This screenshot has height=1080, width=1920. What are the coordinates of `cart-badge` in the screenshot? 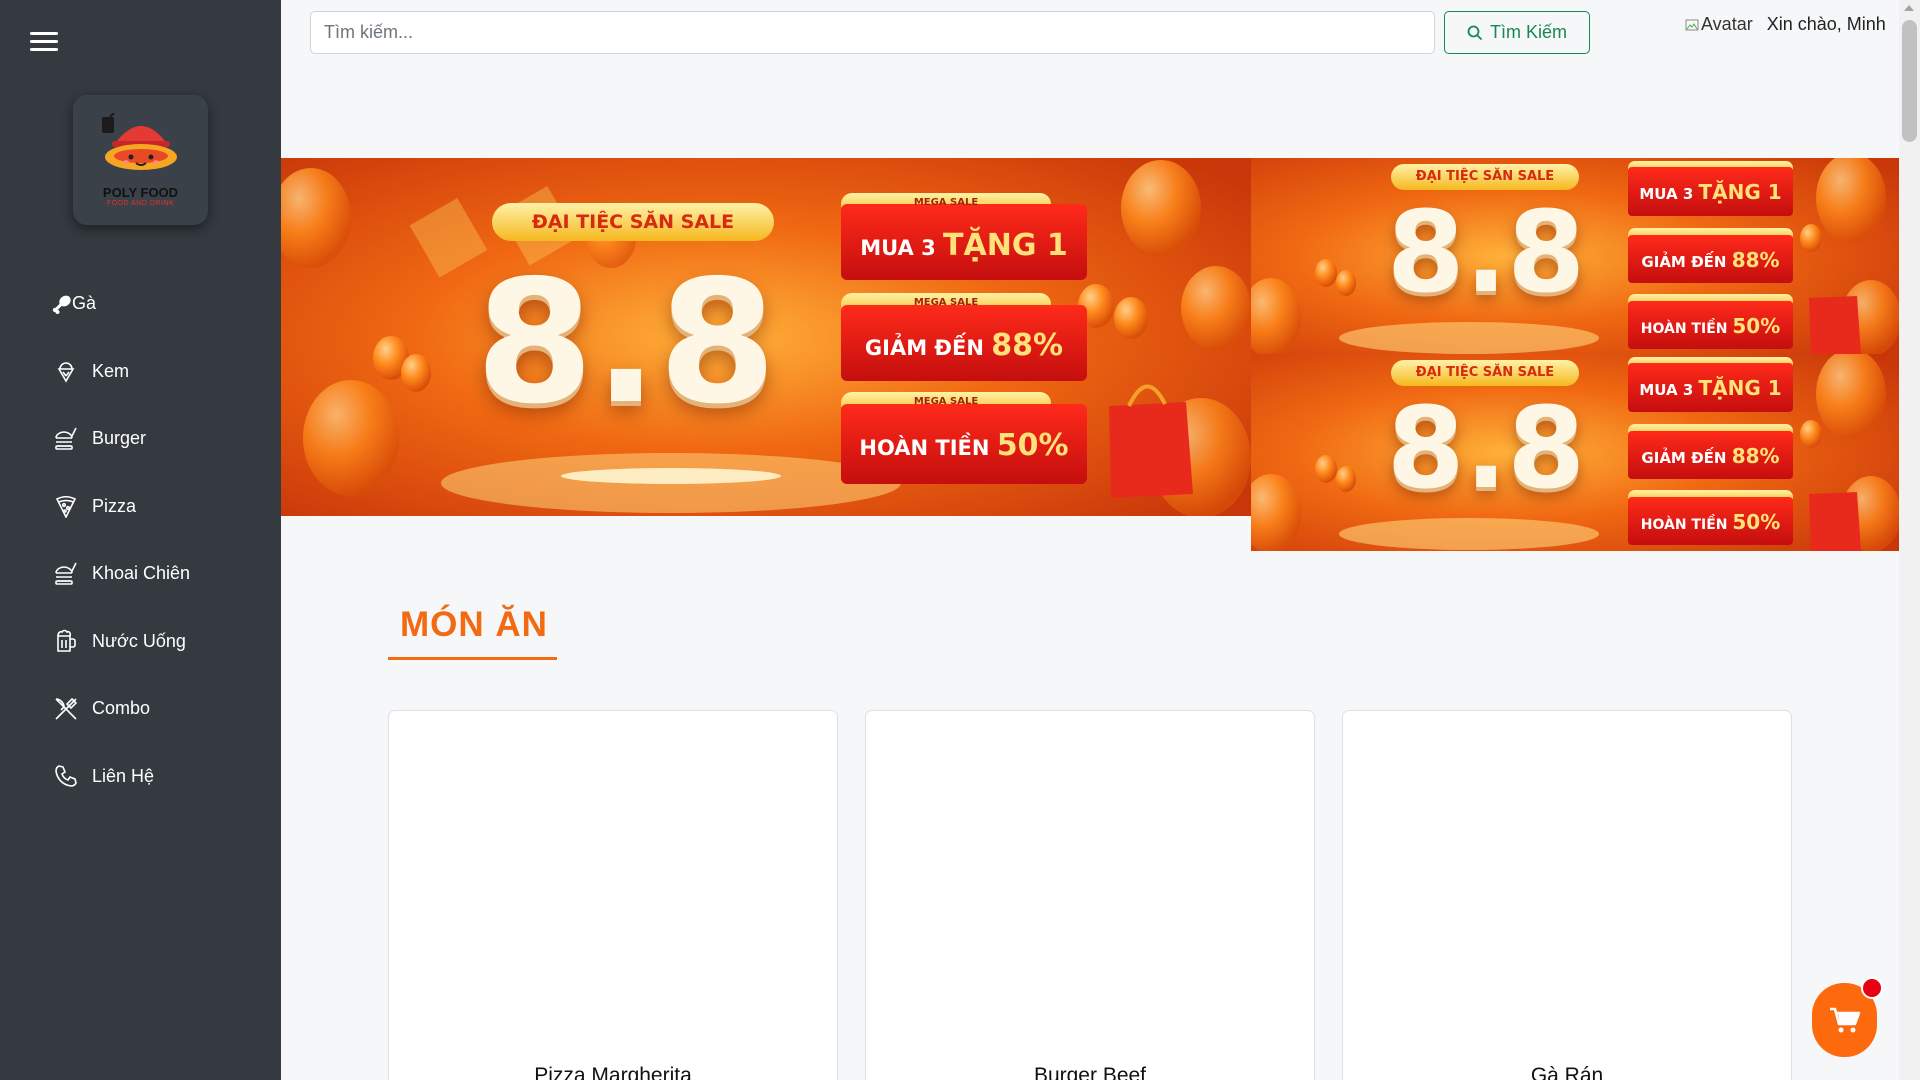 It's located at (1872, 988).